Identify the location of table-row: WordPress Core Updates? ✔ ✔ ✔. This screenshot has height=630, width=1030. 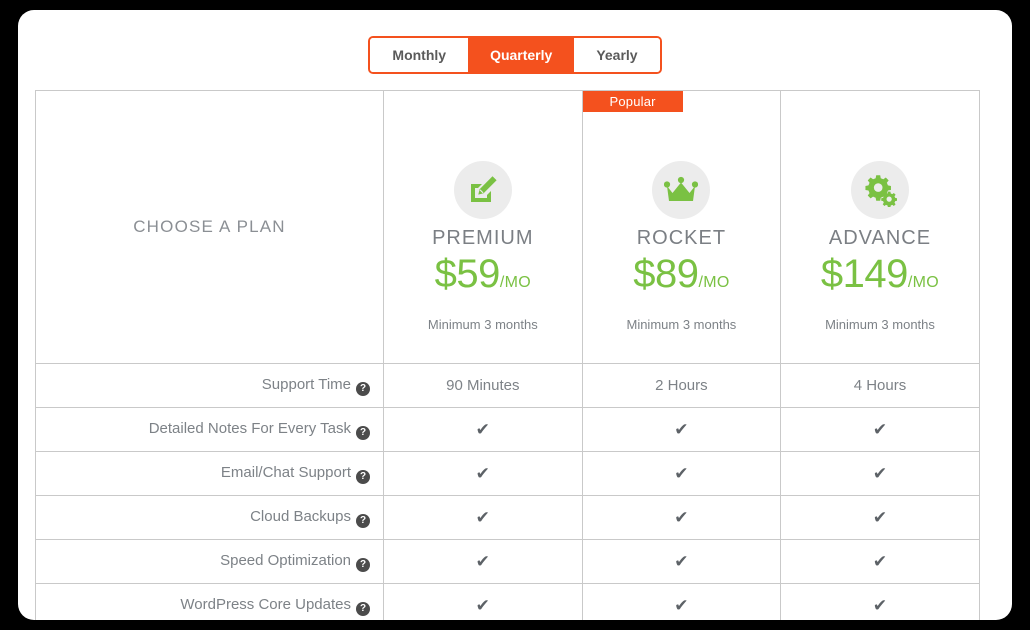
(507, 601).